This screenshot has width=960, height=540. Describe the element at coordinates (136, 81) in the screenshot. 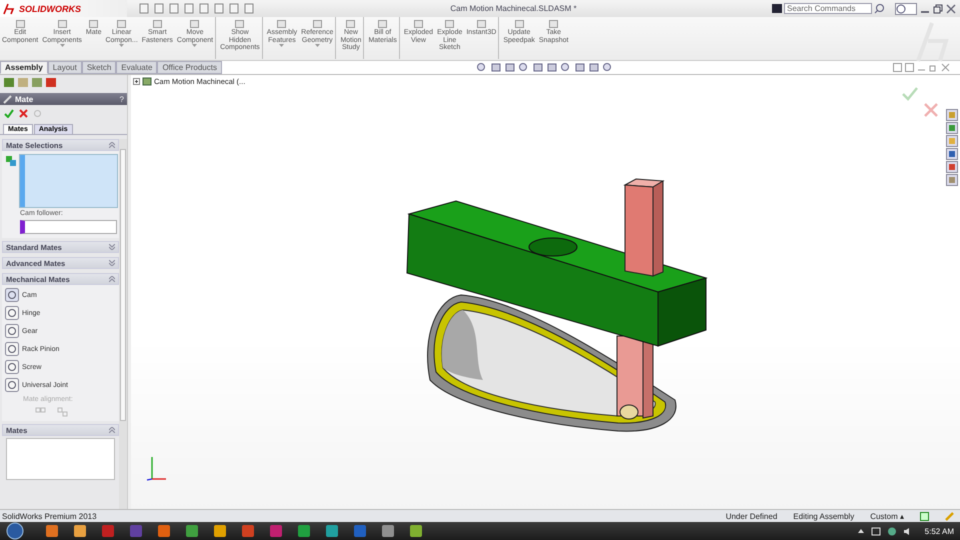

I see `expand-icon` at that location.